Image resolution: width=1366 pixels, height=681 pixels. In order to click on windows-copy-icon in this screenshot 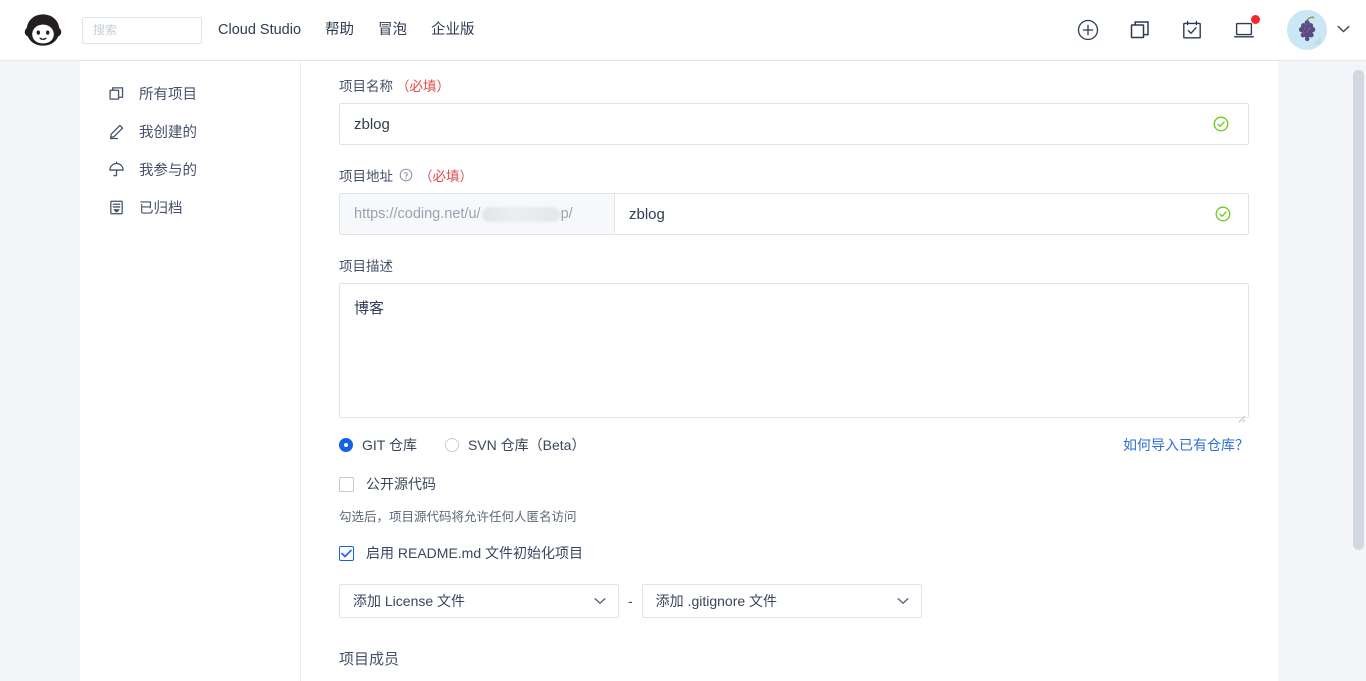, I will do `click(116, 93)`.